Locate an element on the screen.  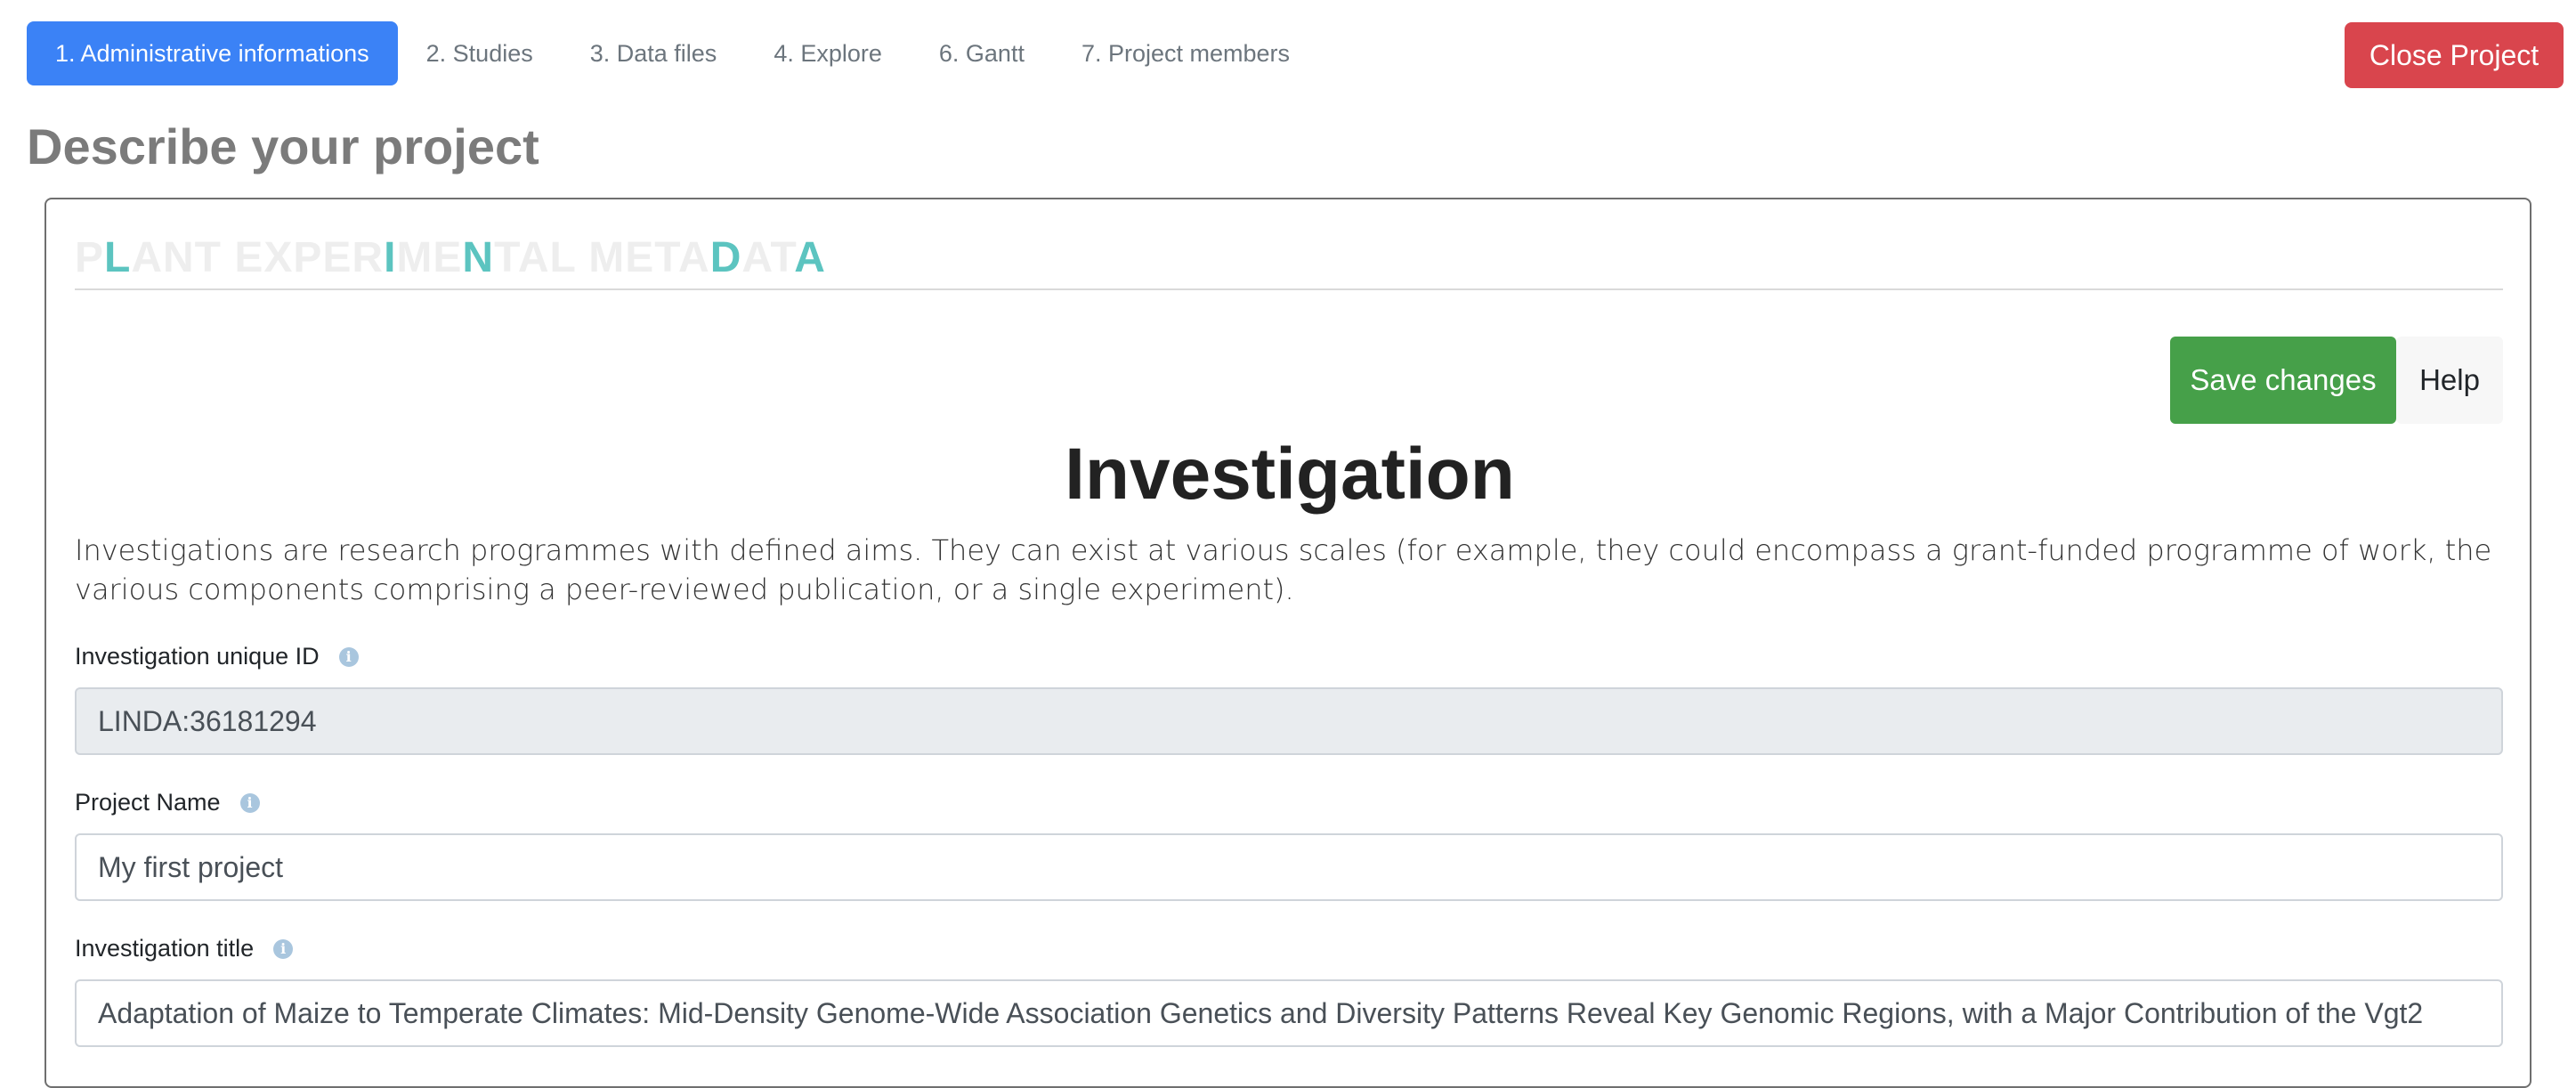
tab-explore: 4. Explore is located at coordinates (828, 53).